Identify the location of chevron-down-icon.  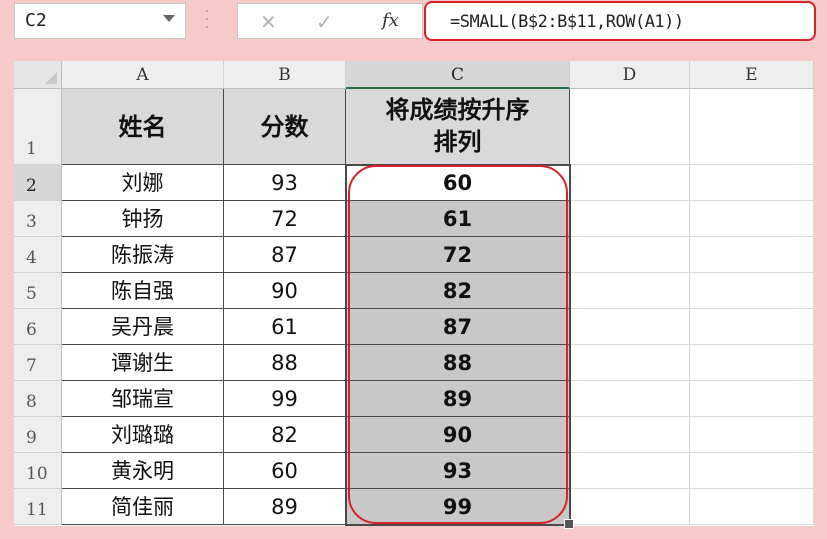
(169, 18).